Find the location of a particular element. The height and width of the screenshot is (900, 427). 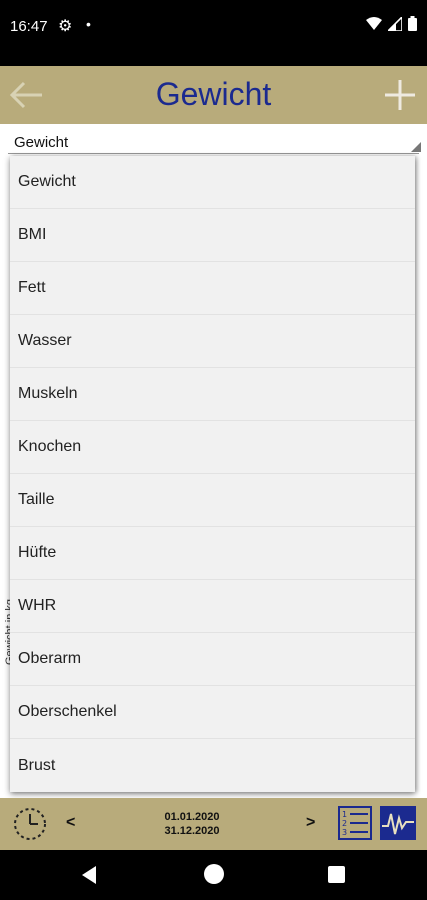

dropdown-item-muskeln: Muskeln is located at coordinates (212, 394).